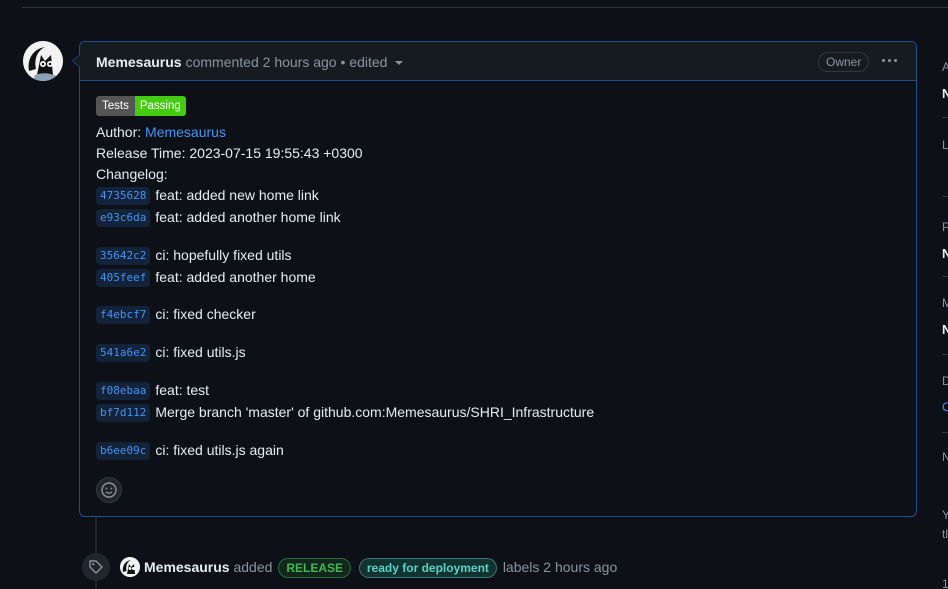 The image size is (948, 589). Describe the element at coordinates (237, 195) in the screenshot. I see `commit-message: feat: added new home link` at that location.